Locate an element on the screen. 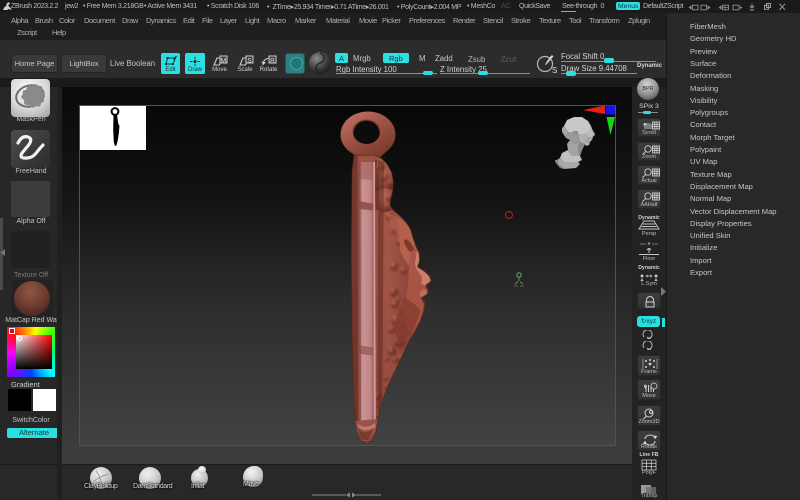 The image size is (800, 500). svg-text: M is located at coordinates (223, 60).